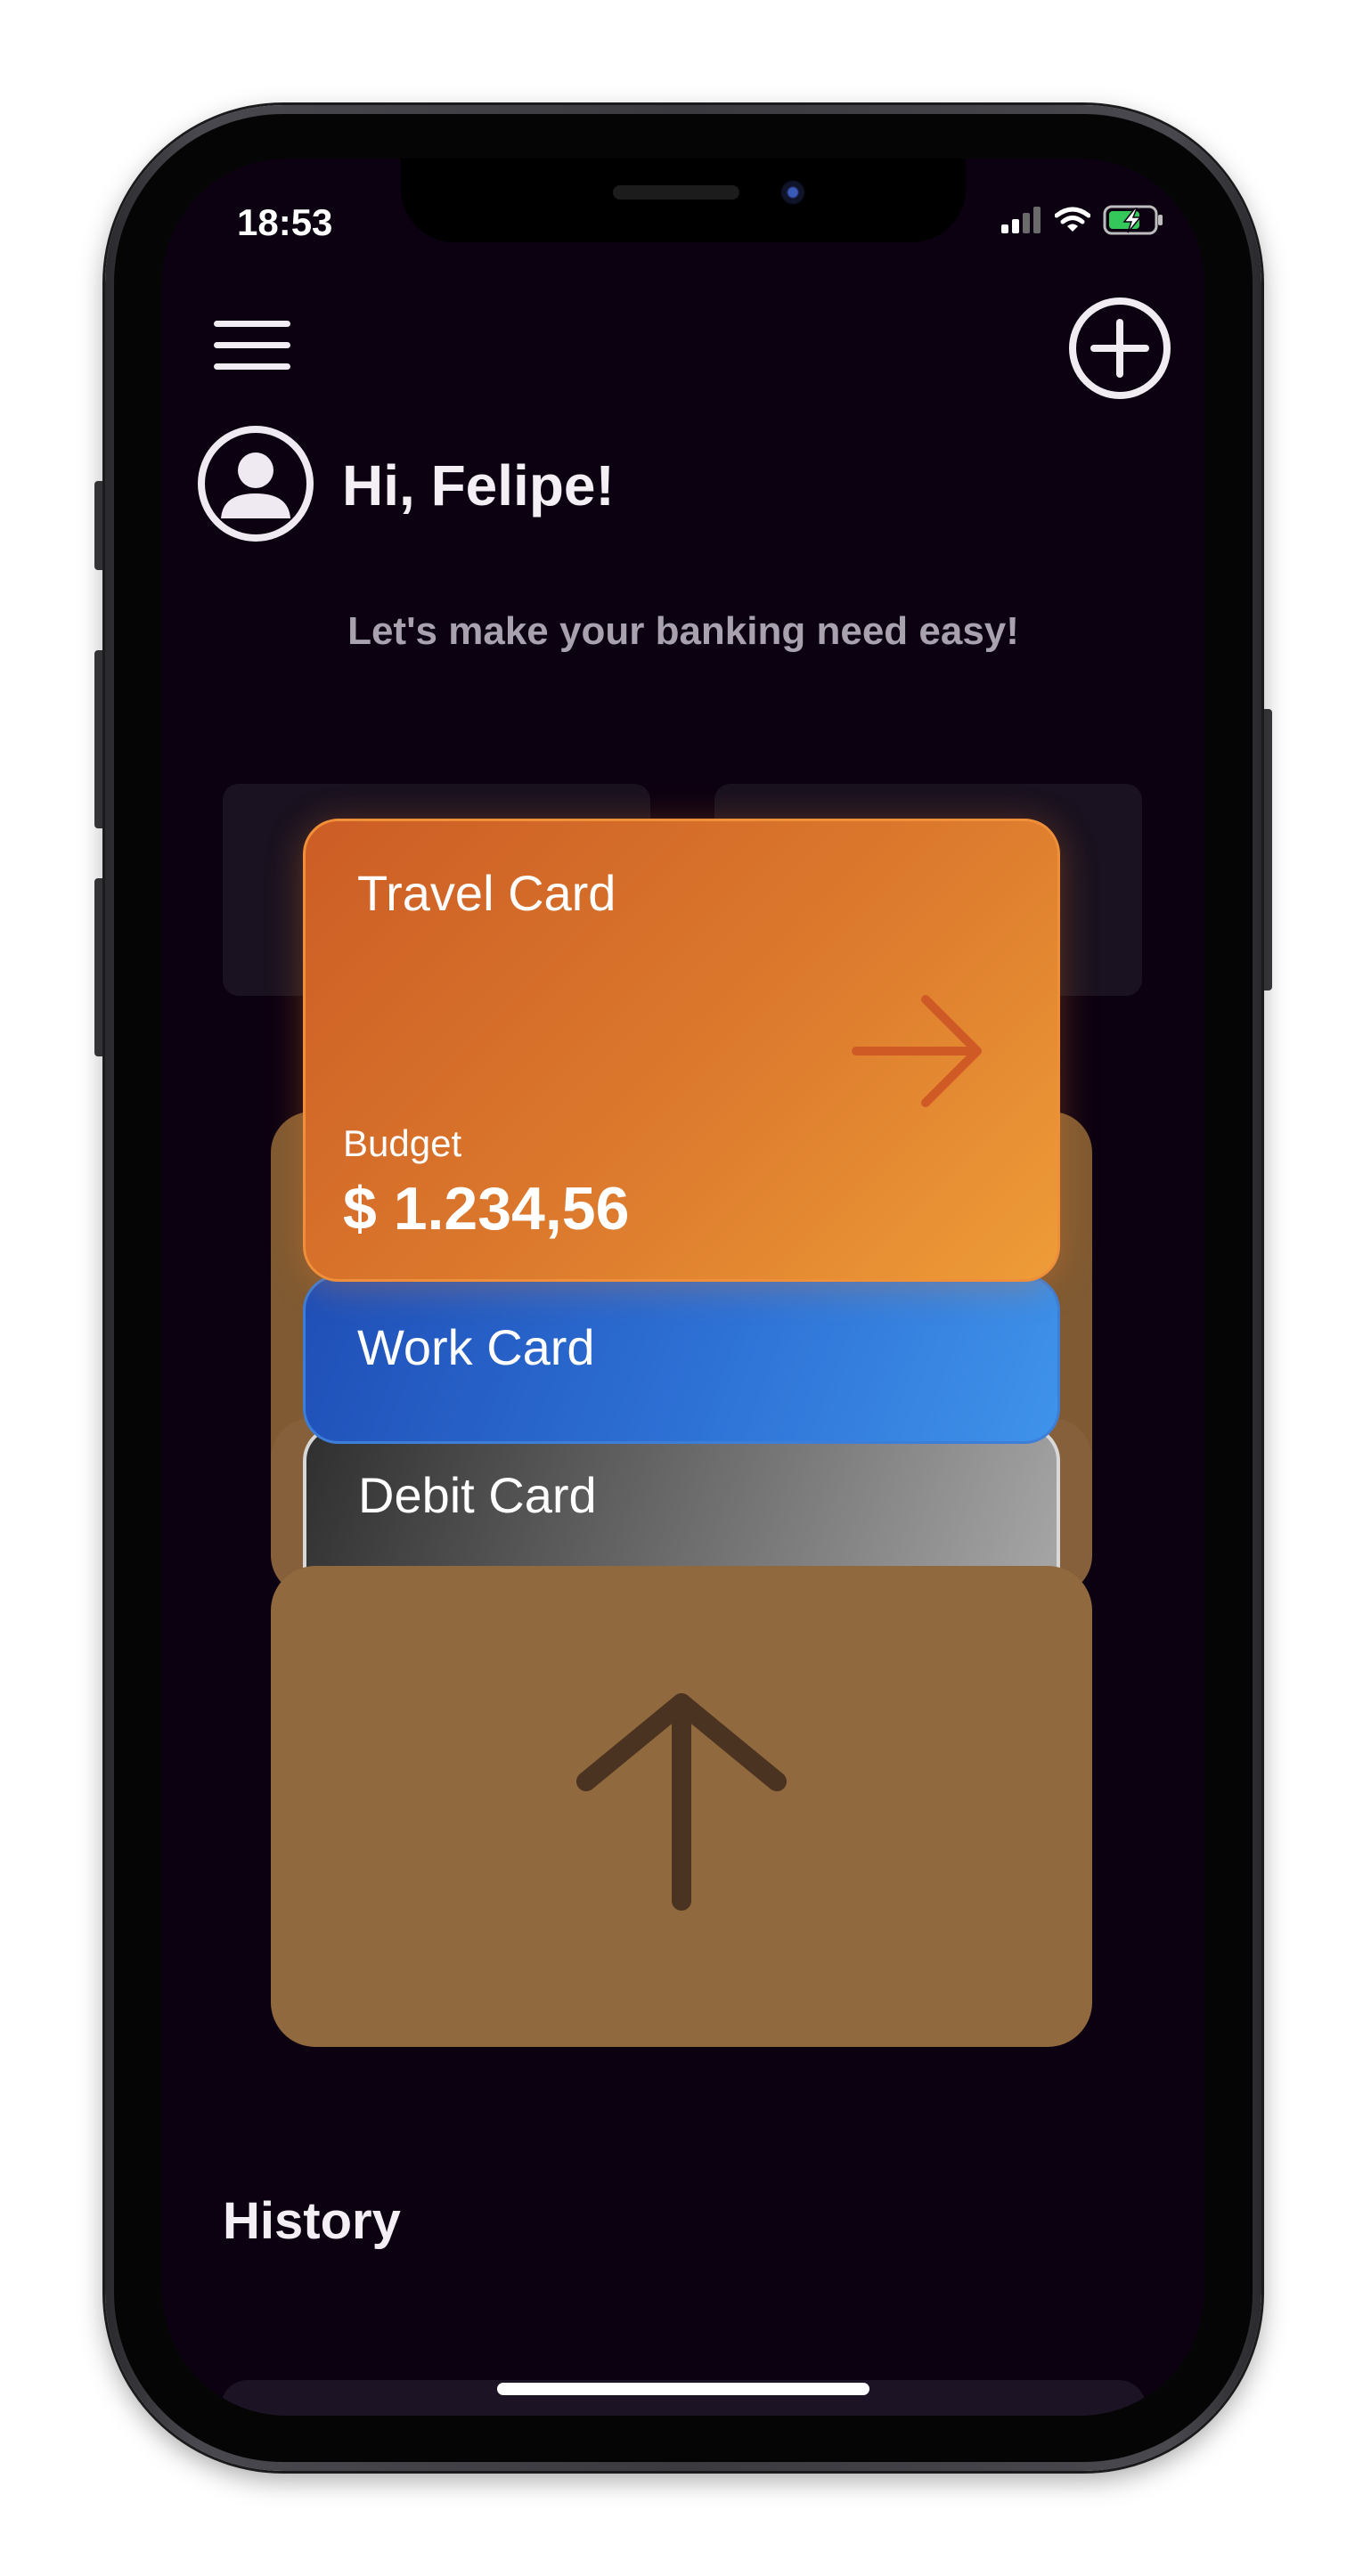 The height and width of the screenshot is (2576, 1363). I want to click on greeting-text: Hi, Felipe!, so click(479, 485).